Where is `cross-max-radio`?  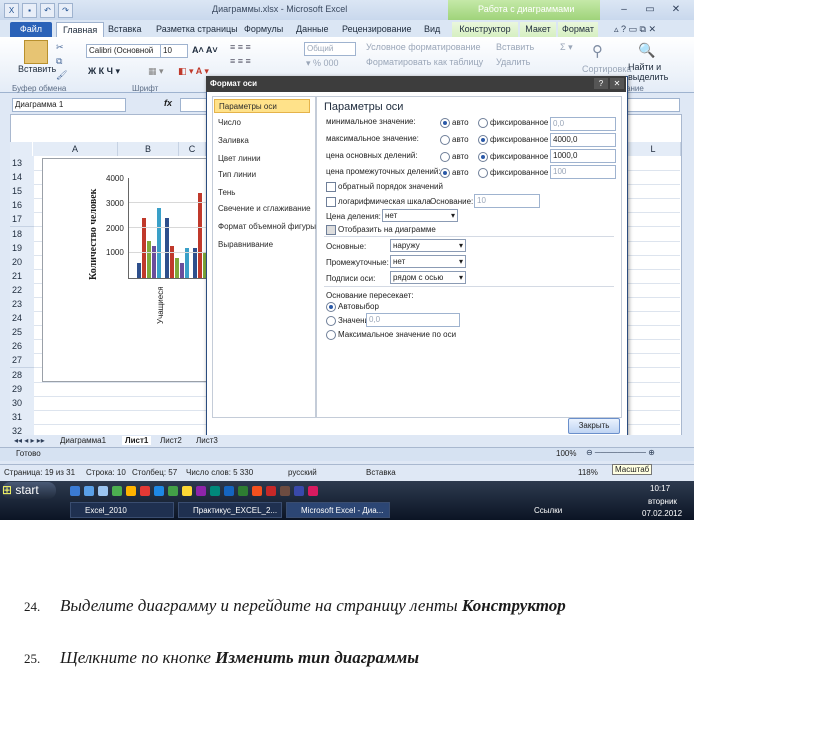
cross-max-radio is located at coordinates (331, 335).